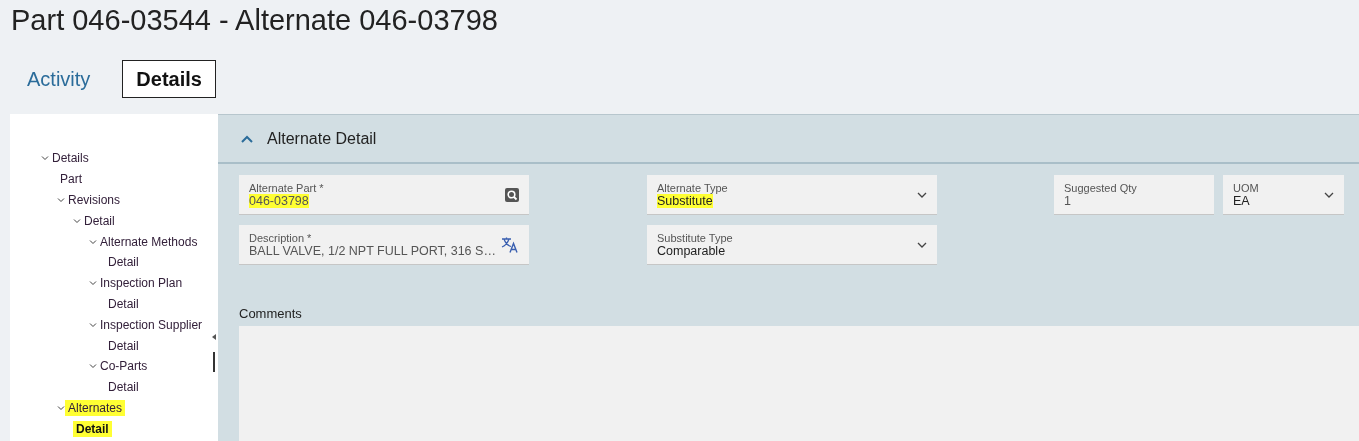 The image size is (1359, 441). I want to click on scrollbar-thumb, so click(214, 362).